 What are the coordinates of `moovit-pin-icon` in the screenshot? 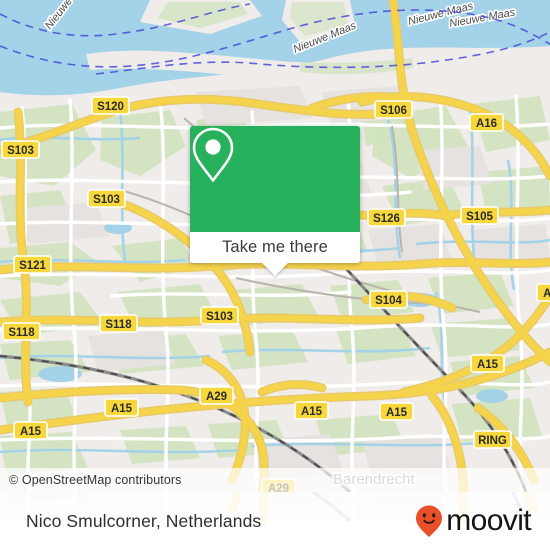 It's located at (429, 521).